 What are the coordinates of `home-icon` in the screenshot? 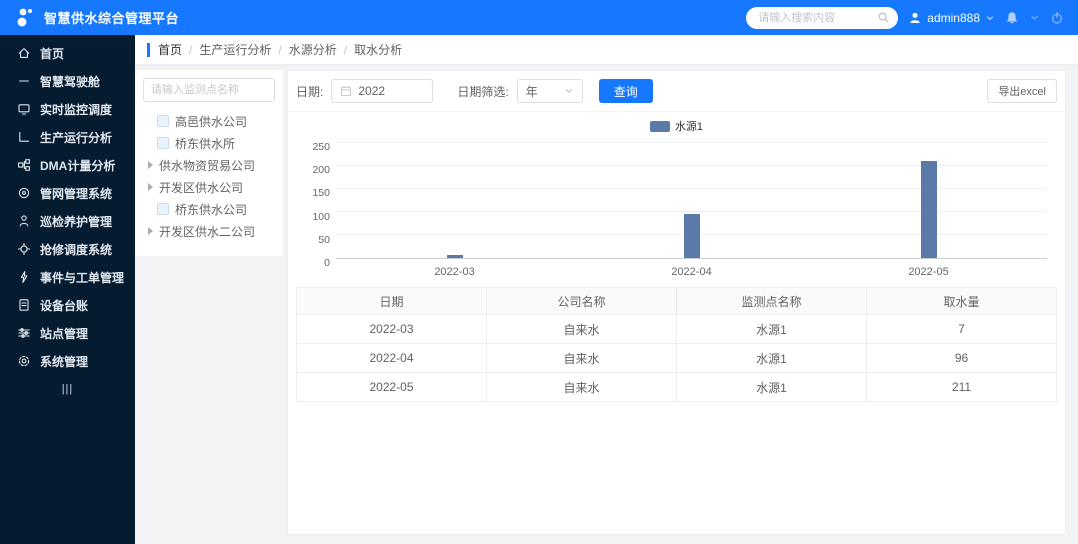 It's located at (24, 53).